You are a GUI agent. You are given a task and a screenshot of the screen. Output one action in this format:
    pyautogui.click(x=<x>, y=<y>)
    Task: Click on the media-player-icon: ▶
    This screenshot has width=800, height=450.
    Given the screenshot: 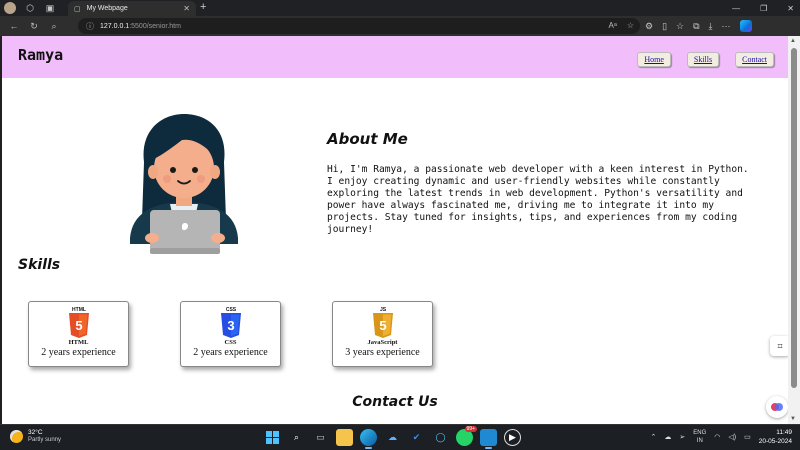 What is the action you would take?
    pyautogui.click(x=512, y=437)
    